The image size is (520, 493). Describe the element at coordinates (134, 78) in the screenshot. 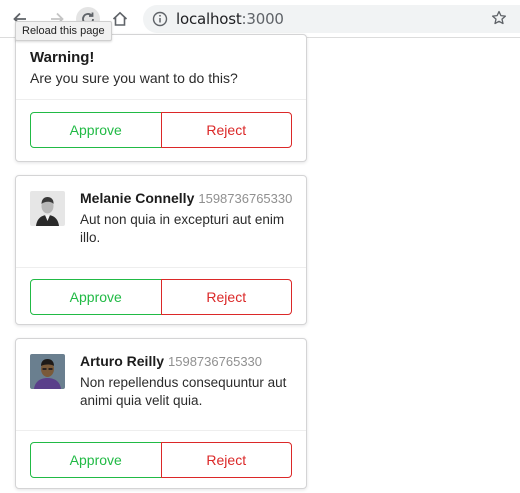

I see `warning-text: Are you sure you want to do this?` at that location.